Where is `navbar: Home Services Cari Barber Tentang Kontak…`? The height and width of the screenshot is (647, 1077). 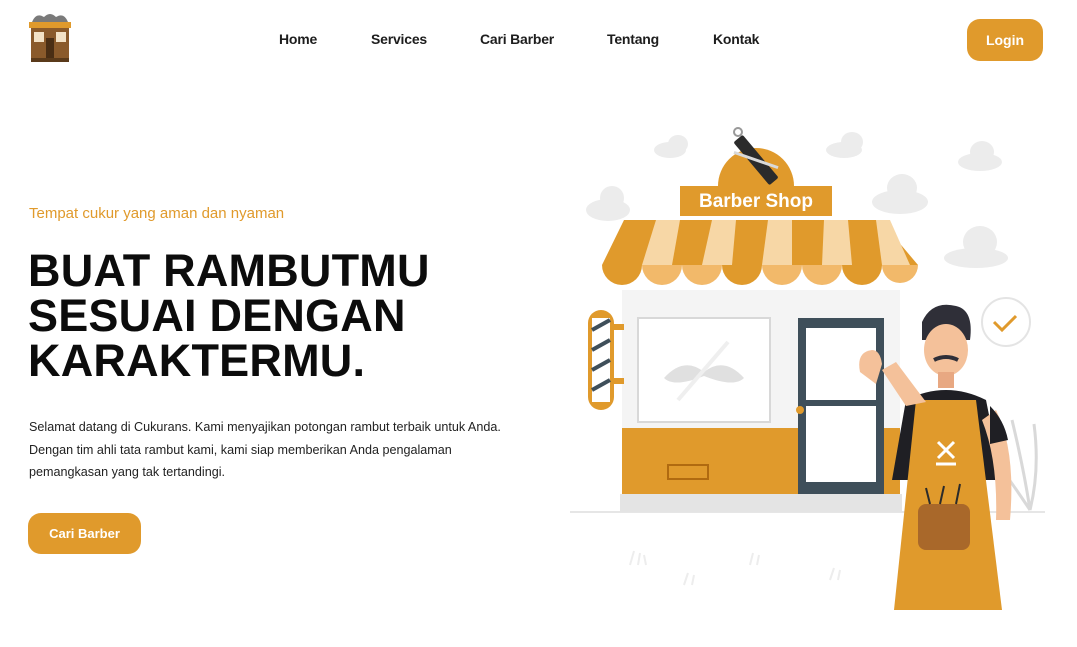 navbar: Home Services Cari Barber Tentang Kontak… is located at coordinates (538, 41).